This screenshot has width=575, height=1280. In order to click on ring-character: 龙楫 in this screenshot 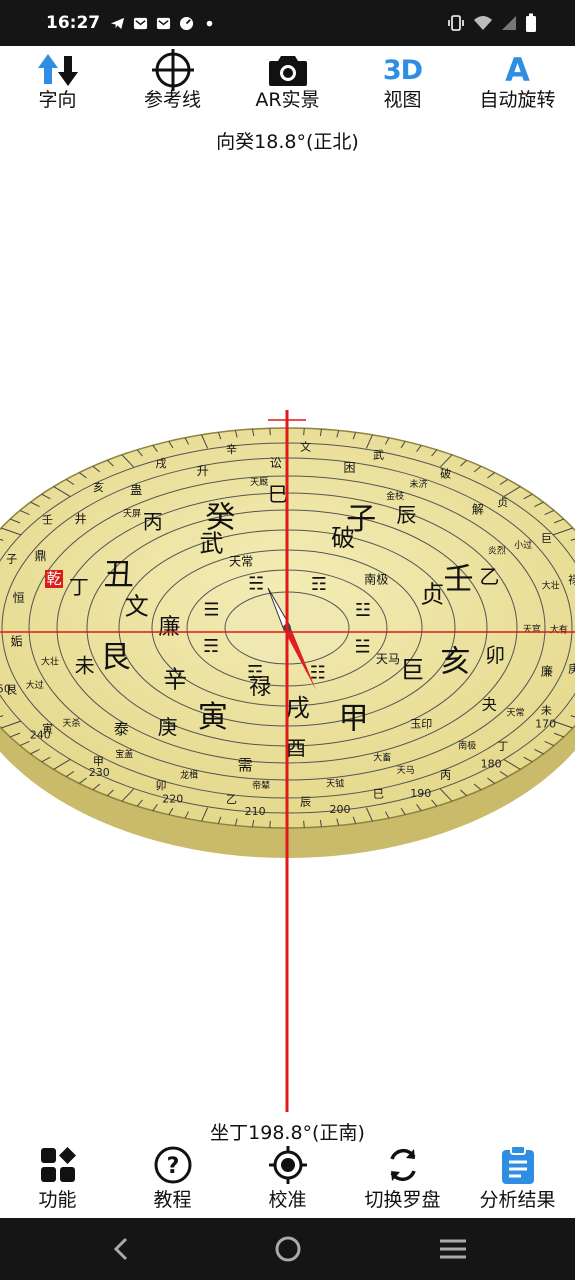, I will do `click(189, 775)`.